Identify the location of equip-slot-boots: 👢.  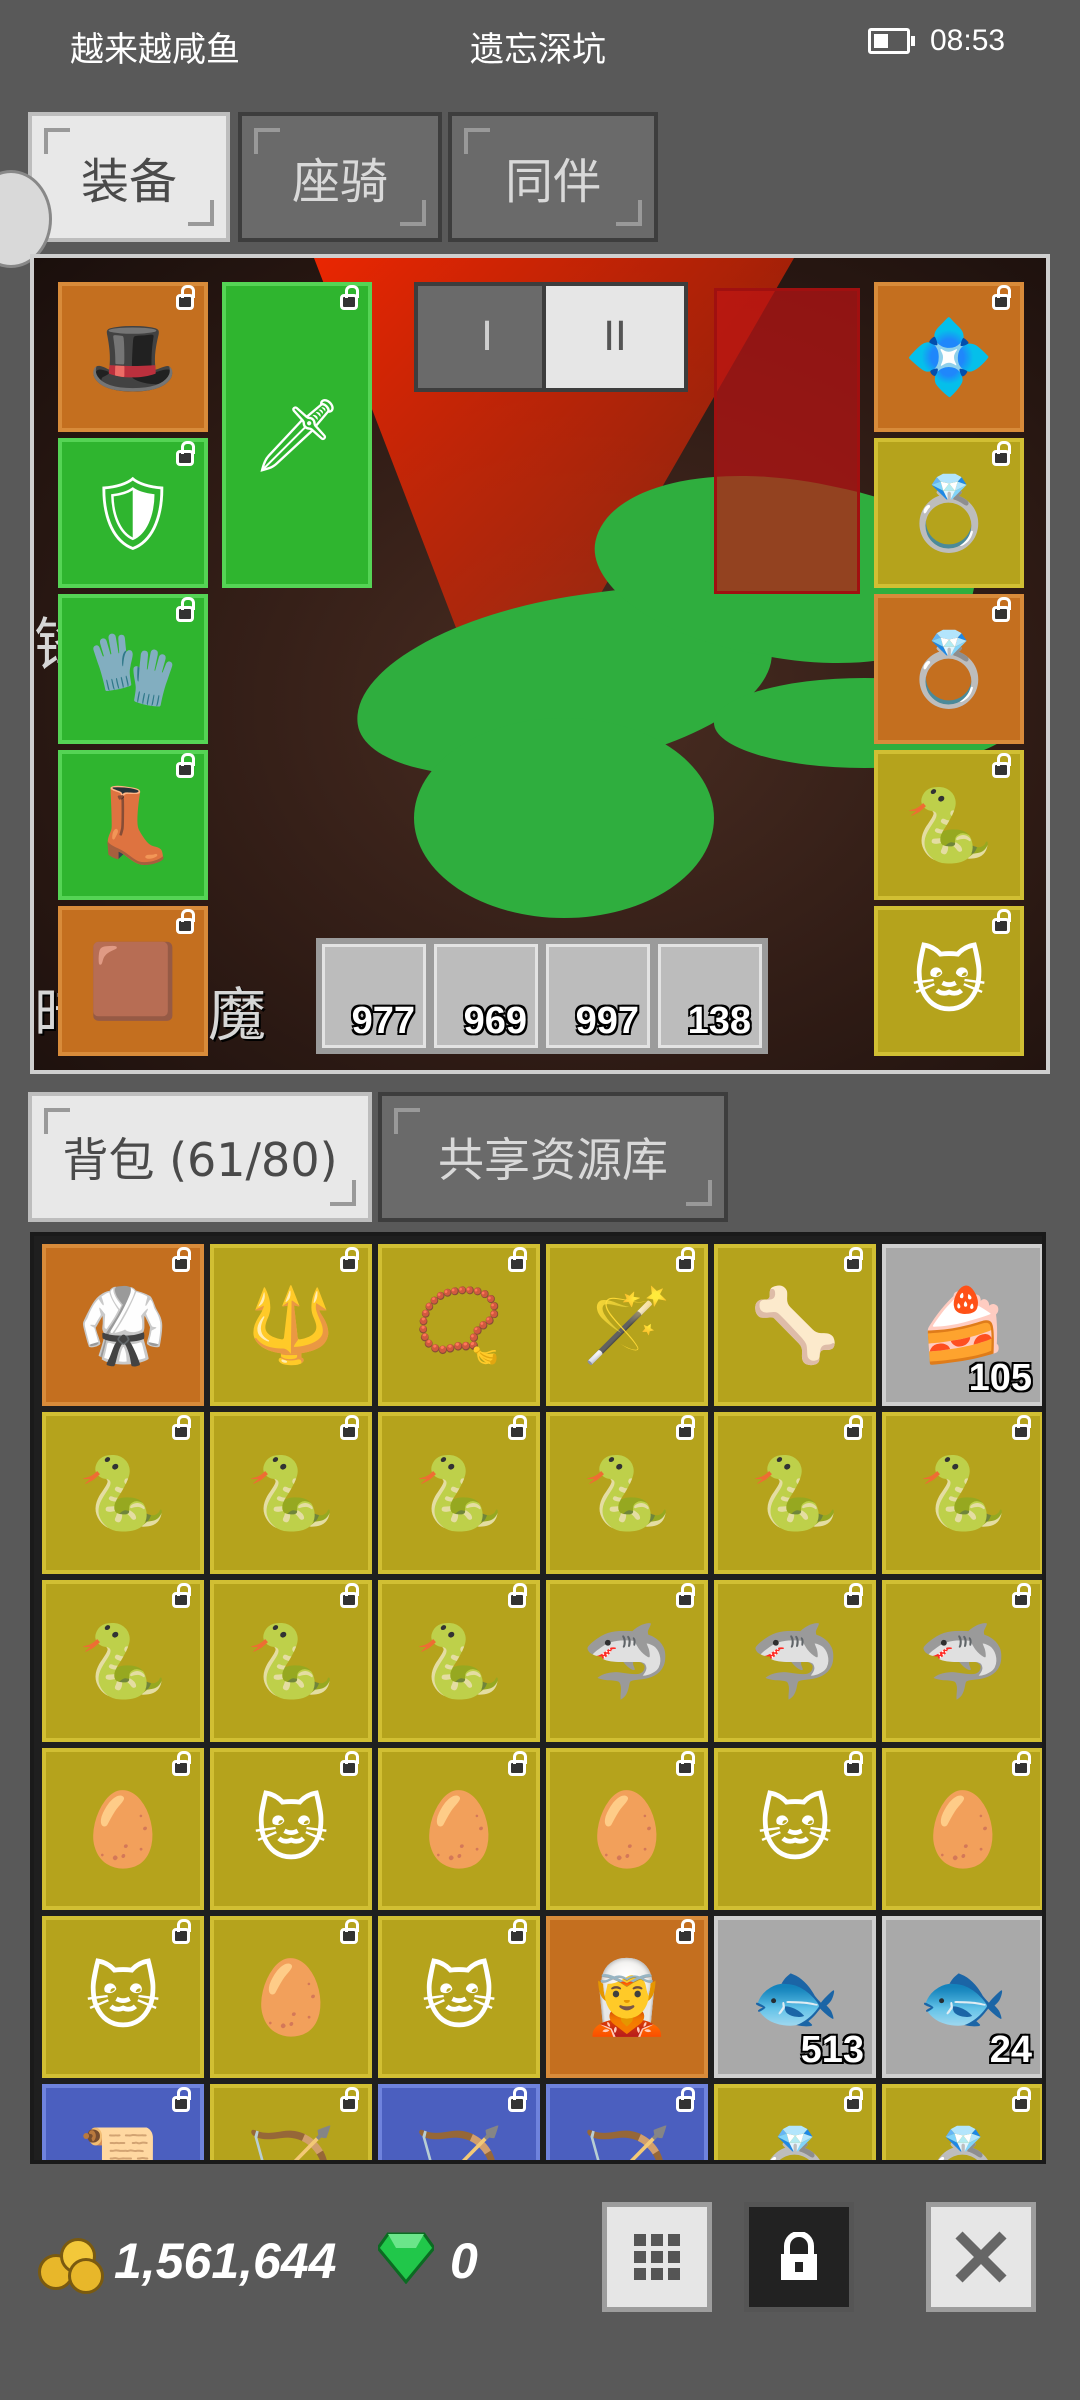
(133, 825).